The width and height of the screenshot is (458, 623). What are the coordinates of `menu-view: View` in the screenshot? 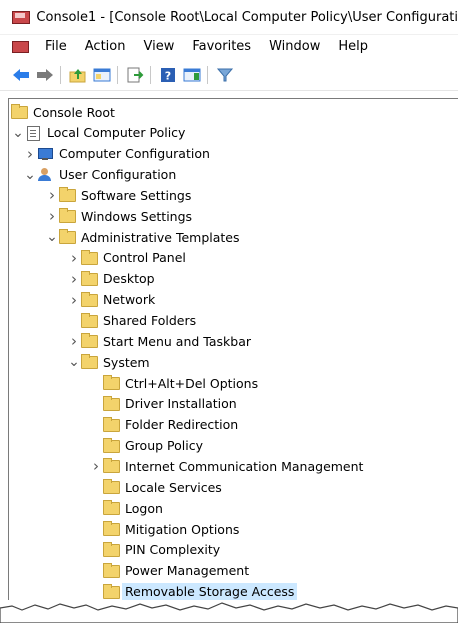 It's located at (158, 47).